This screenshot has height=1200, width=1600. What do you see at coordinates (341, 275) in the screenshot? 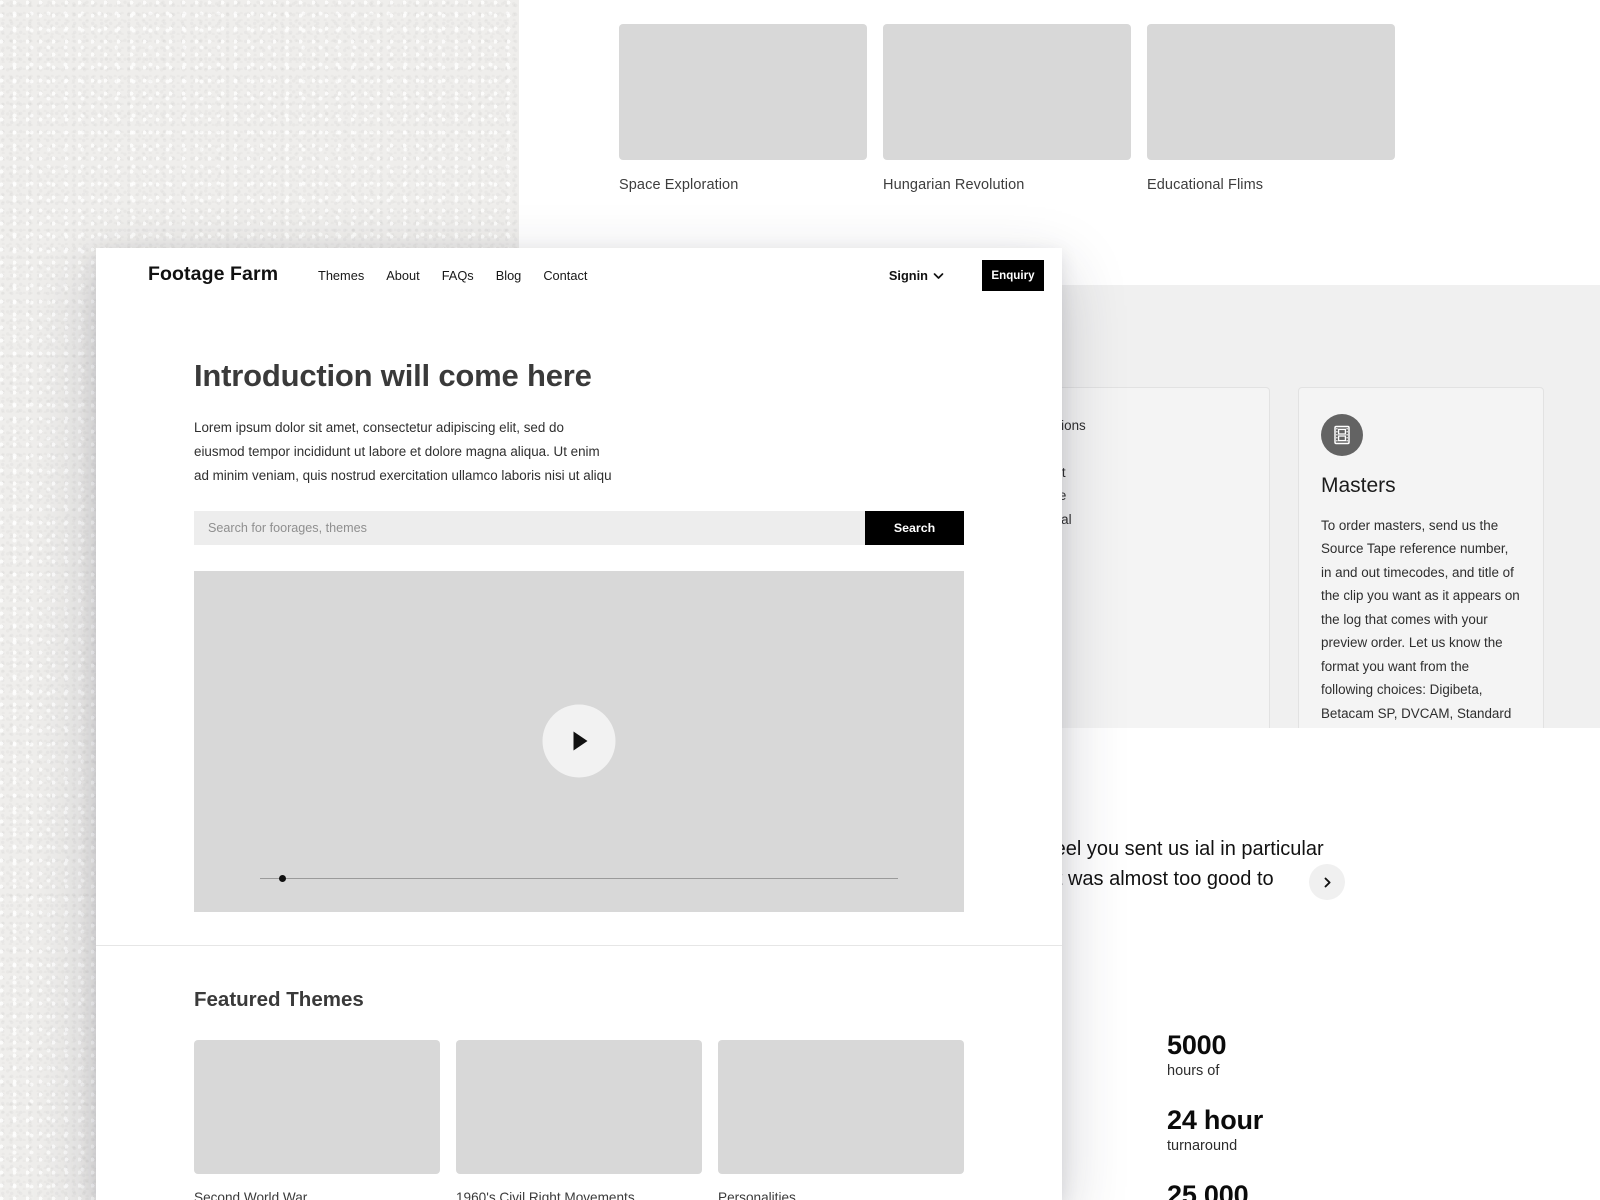
I see `nav-item-themes: Themes` at bounding box center [341, 275].